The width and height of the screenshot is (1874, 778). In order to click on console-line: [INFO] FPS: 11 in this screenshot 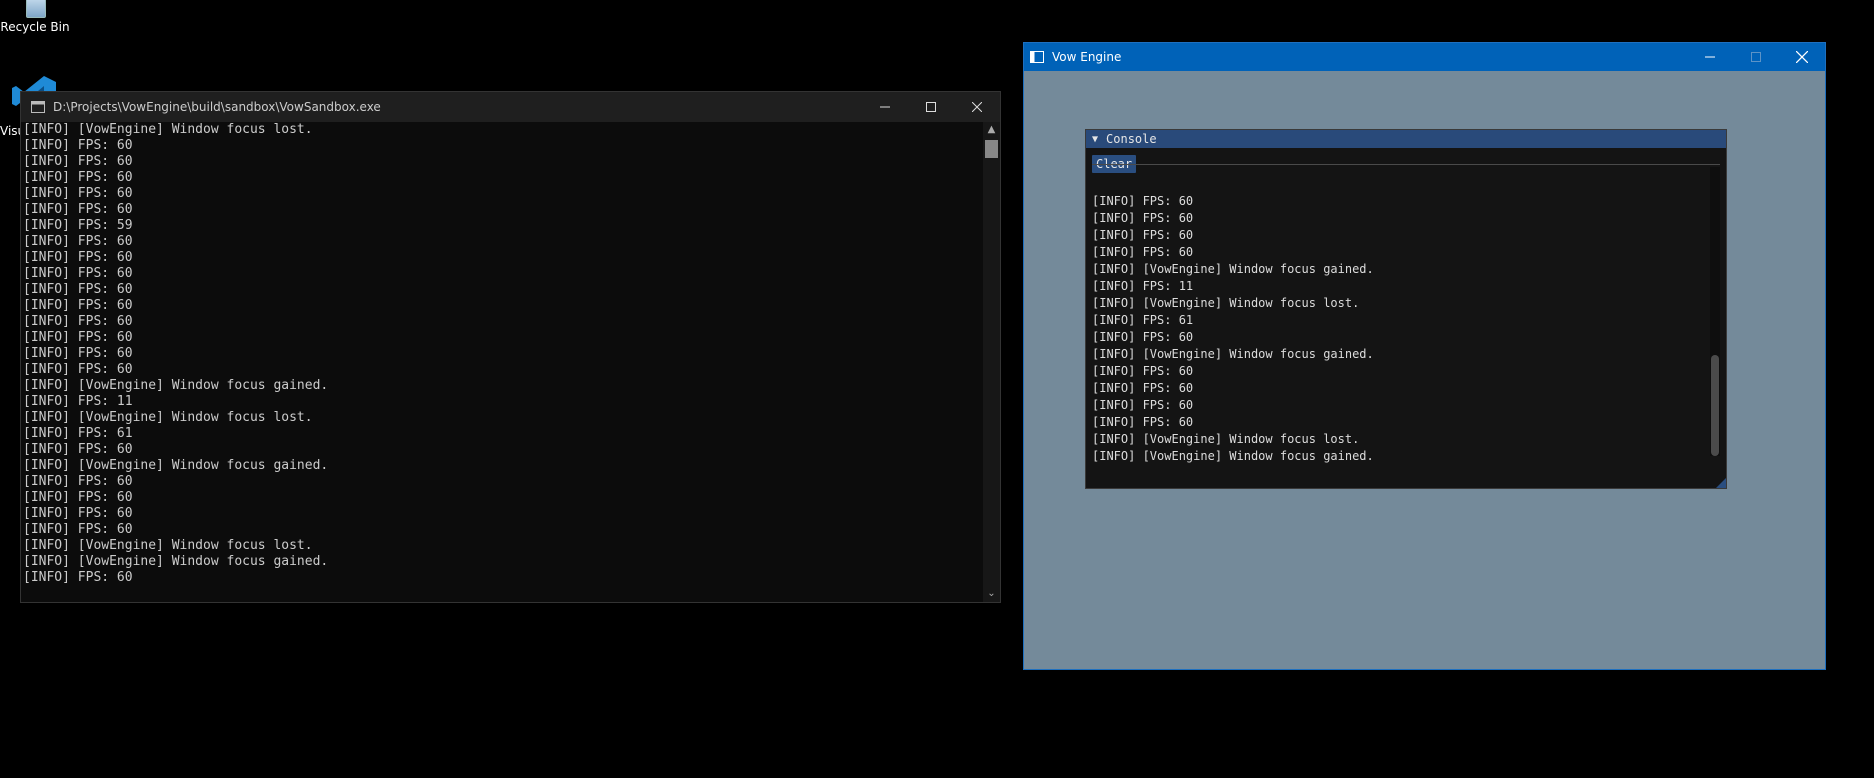, I will do `click(78, 401)`.